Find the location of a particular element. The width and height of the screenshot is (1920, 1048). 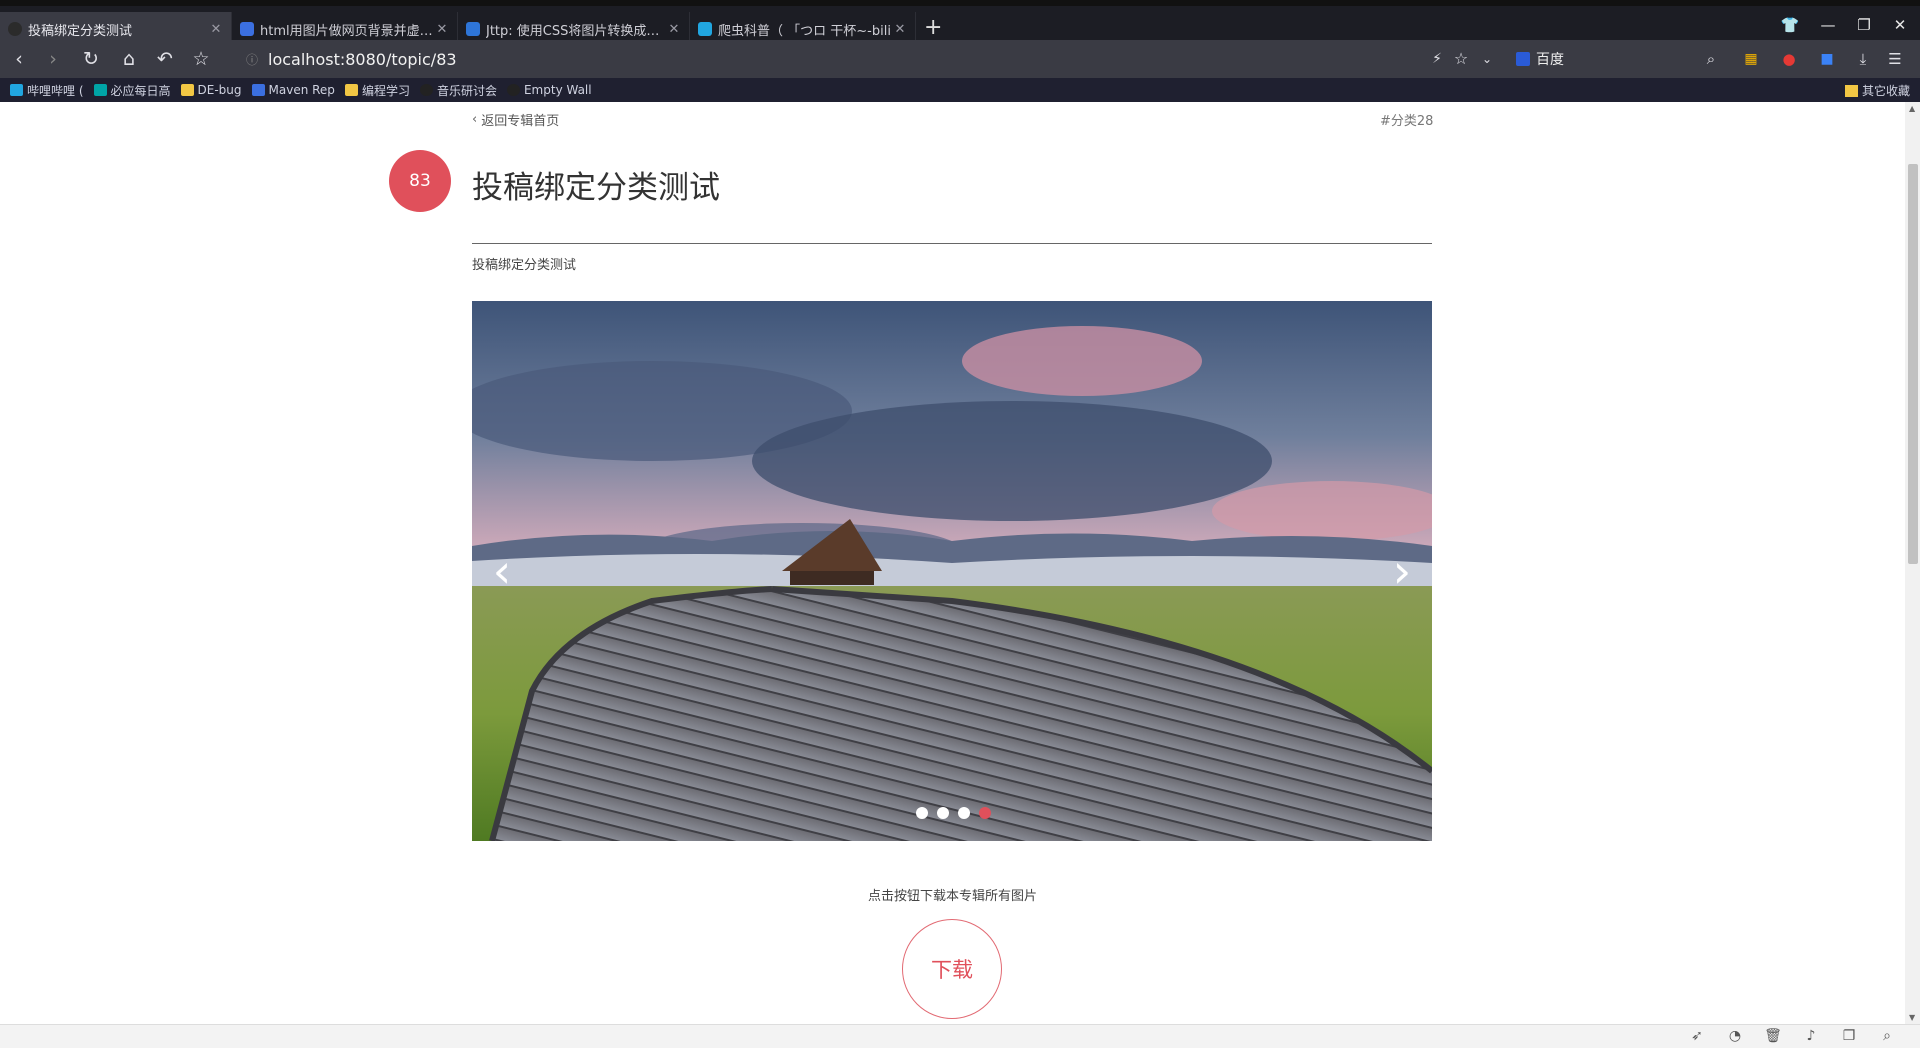

download-button: 下载 is located at coordinates (952, 969).